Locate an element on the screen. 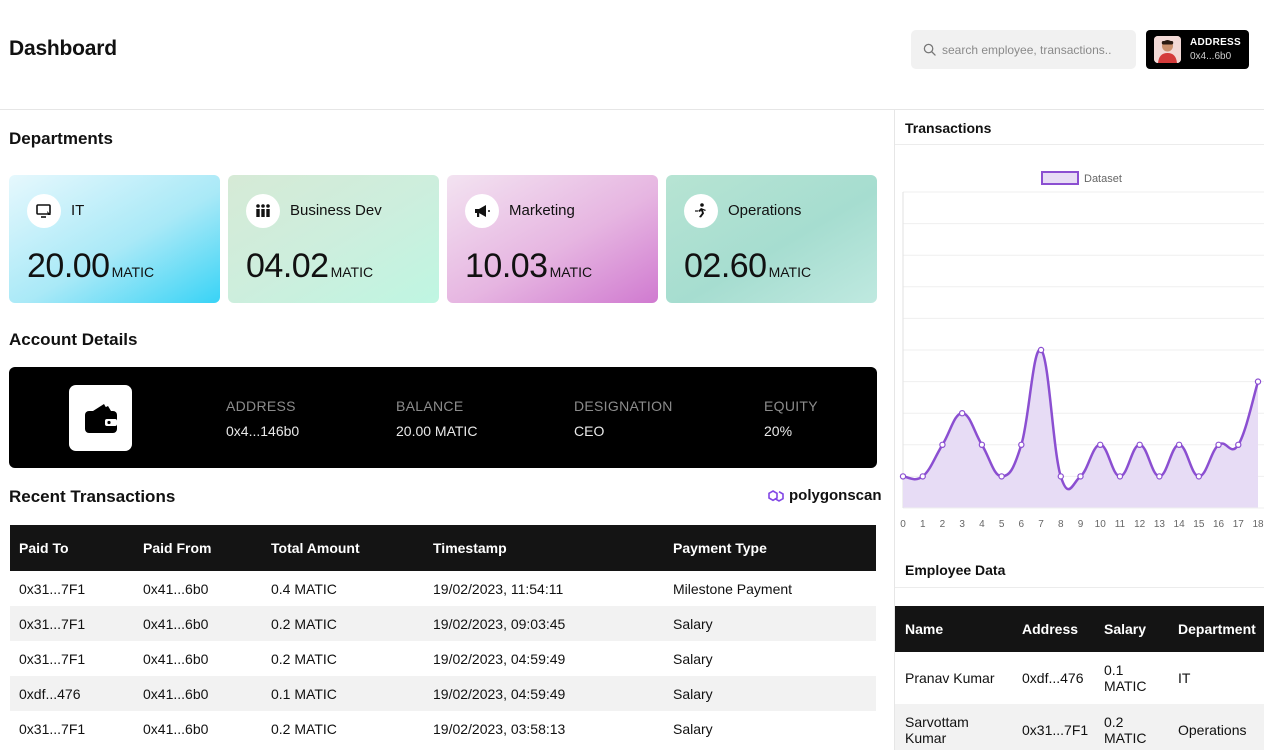 This screenshot has width=1264, height=750. top-header: Dashboard ADDRESS 0x4...6b0 is located at coordinates (632, 55).